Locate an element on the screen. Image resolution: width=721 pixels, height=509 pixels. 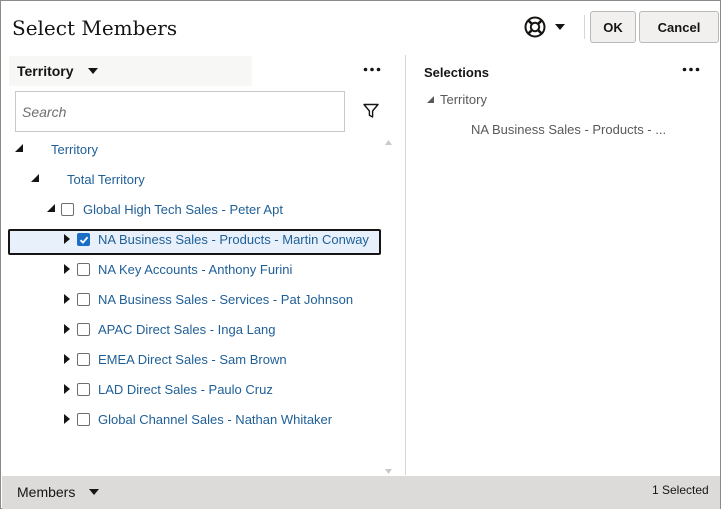
dialog-title: Select Members is located at coordinates (95, 28).